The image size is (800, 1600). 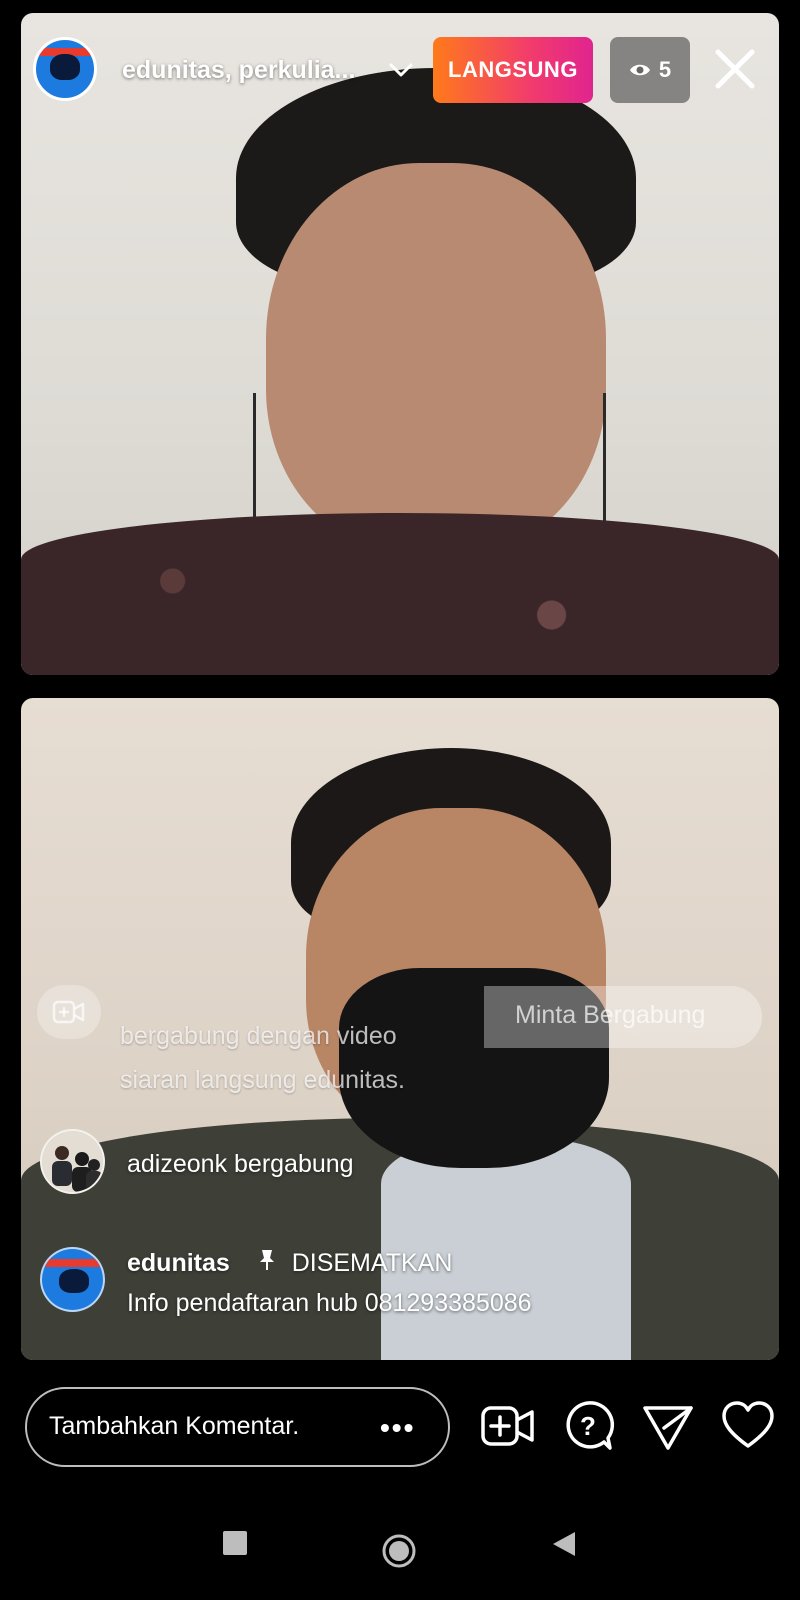 What do you see at coordinates (436, 358) in the screenshot?
I see `host-video-person-face` at bounding box center [436, 358].